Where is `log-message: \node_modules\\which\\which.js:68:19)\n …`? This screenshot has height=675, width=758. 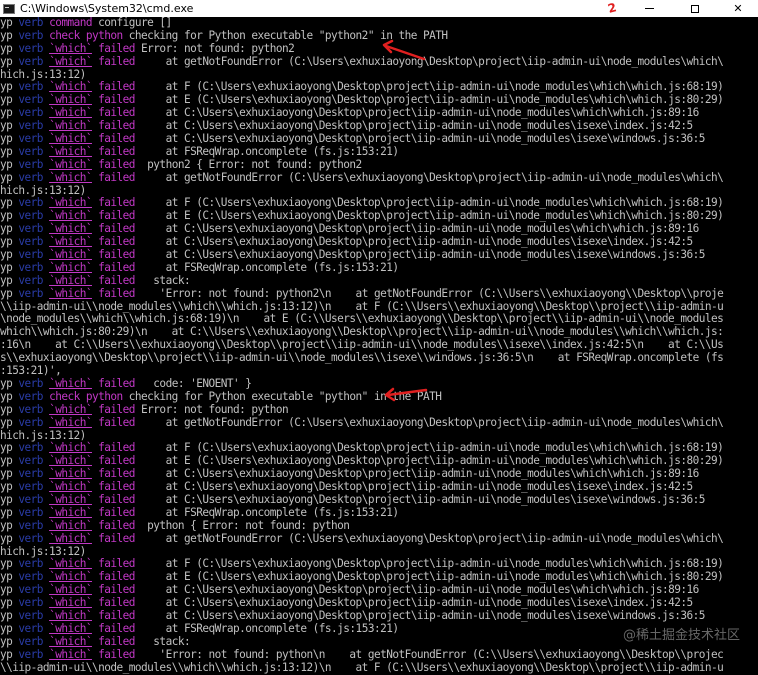
log-message: \node_modules\\which\\which.js:68:19)\n … is located at coordinates (362, 319).